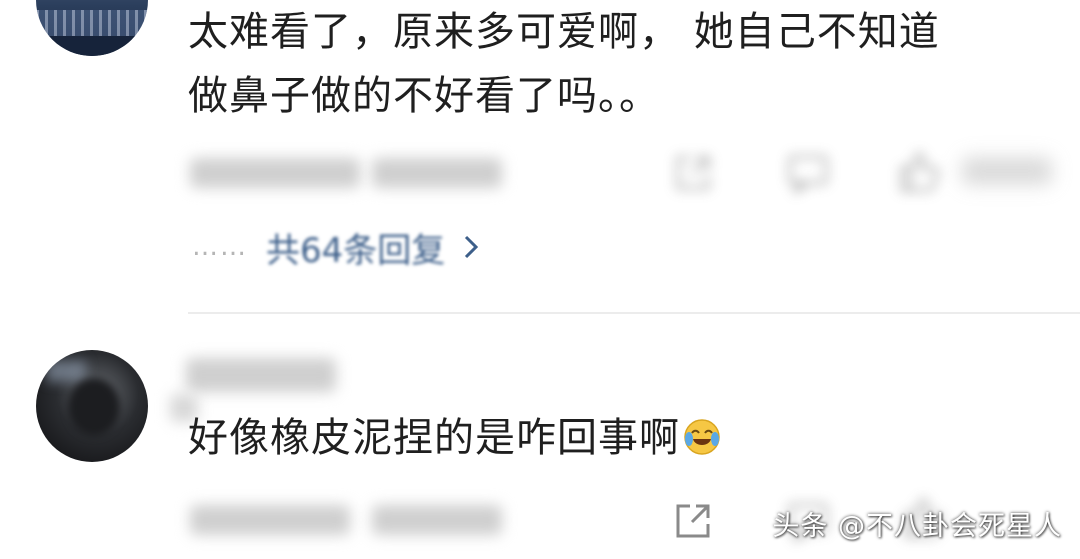 This screenshot has width=1080, height=559. I want to click on comment-button, so click(808, 173).